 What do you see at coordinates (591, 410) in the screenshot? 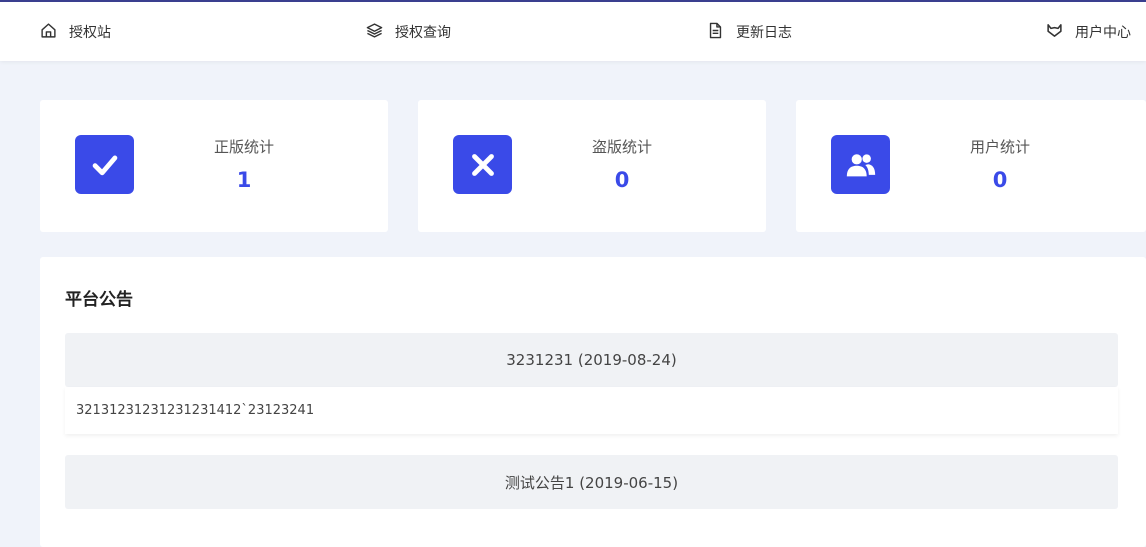
I see `announcement-content: 32131231231231231412`23123241` at bounding box center [591, 410].